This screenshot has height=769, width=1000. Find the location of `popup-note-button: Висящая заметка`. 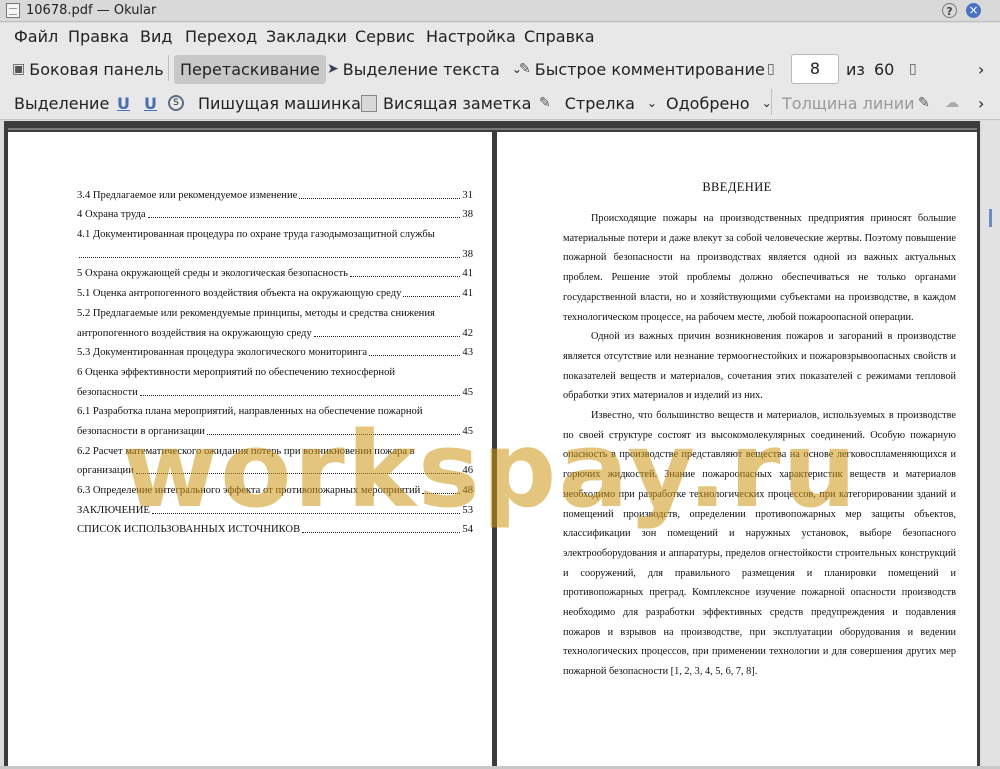

popup-note-button: Висящая заметка is located at coordinates (446, 103).